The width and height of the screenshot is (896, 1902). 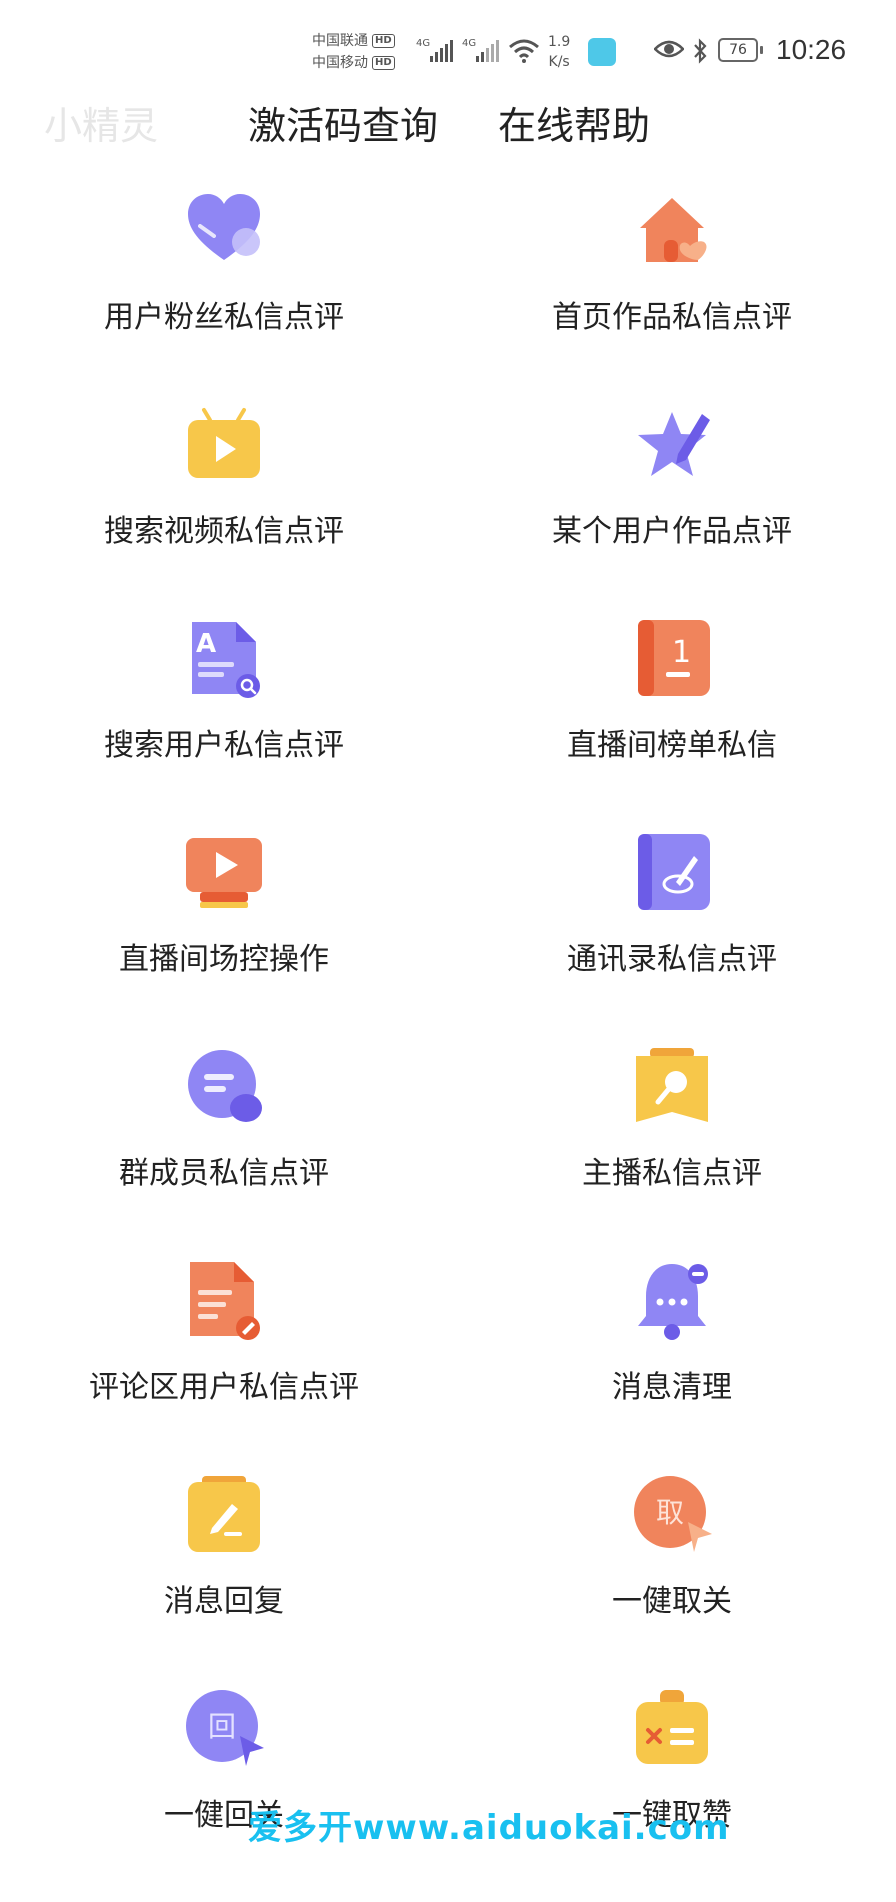 I want to click on nav-activation-code-query: 激活码查询, so click(x=343, y=126).